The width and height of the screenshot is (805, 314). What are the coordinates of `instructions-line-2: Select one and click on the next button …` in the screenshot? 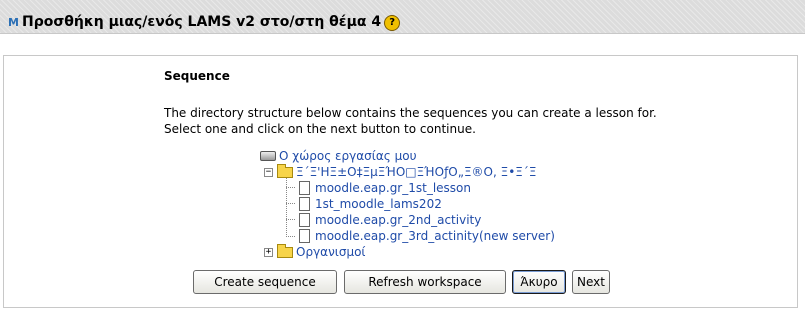 It's located at (320, 129).